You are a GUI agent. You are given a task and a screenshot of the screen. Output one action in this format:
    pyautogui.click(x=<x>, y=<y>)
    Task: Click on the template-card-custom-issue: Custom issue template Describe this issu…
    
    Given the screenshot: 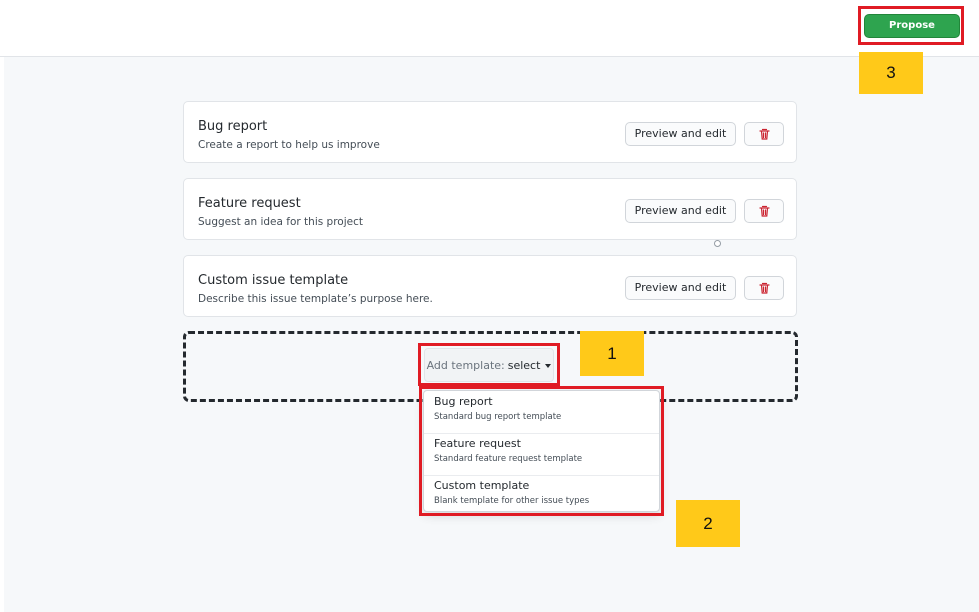 What is the action you would take?
    pyautogui.click(x=490, y=286)
    